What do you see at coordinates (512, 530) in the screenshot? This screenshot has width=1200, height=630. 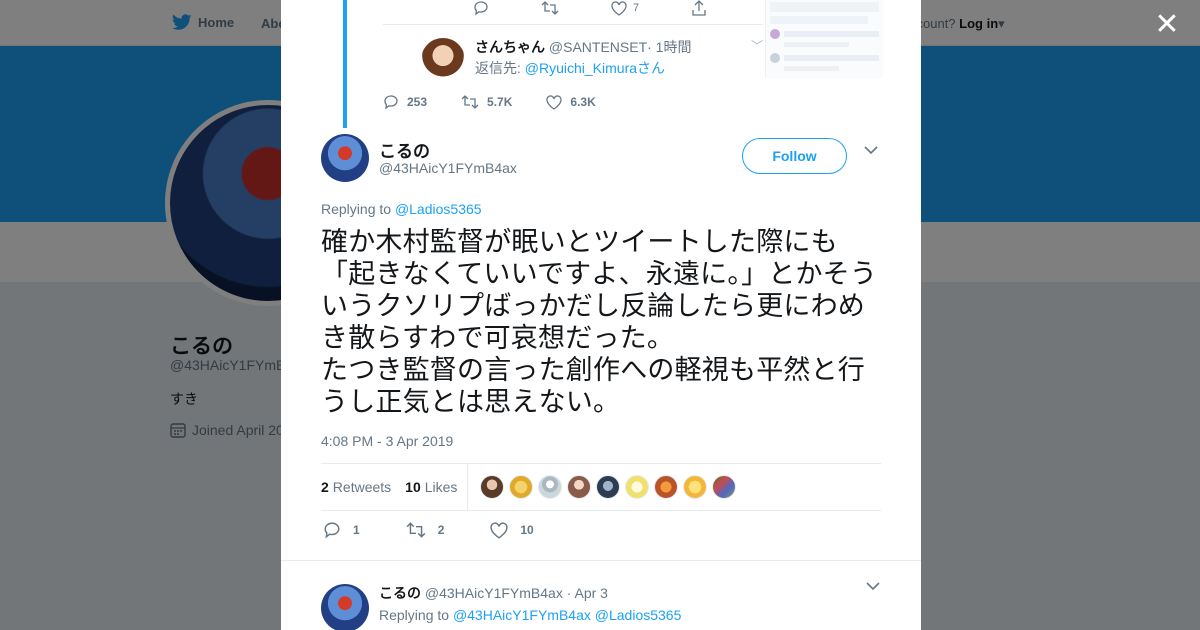 I see `like-button: 10` at bounding box center [512, 530].